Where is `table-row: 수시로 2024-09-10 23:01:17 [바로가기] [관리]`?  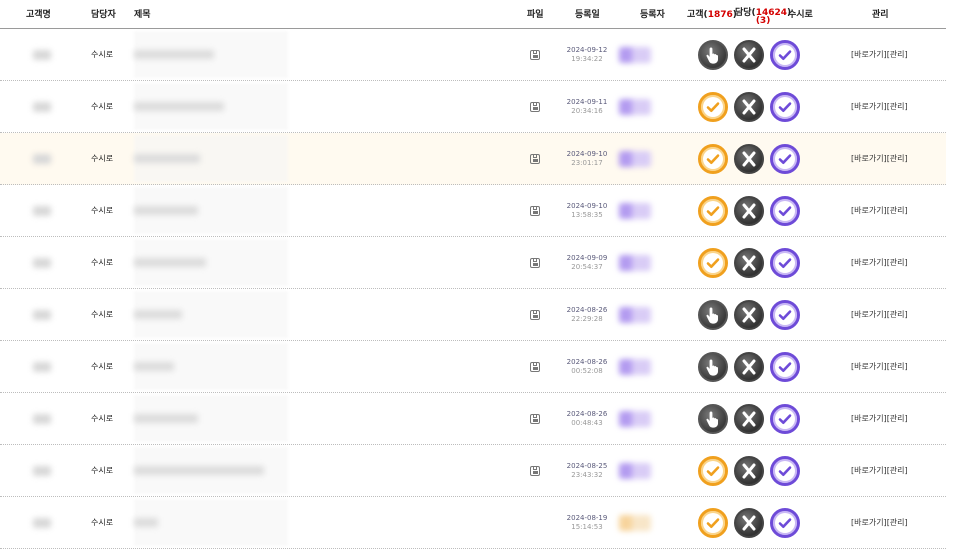 table-row: 수시로 2024-09-10 23:01:17 [바로가기] [관리] is located at coordinates (473, 159).